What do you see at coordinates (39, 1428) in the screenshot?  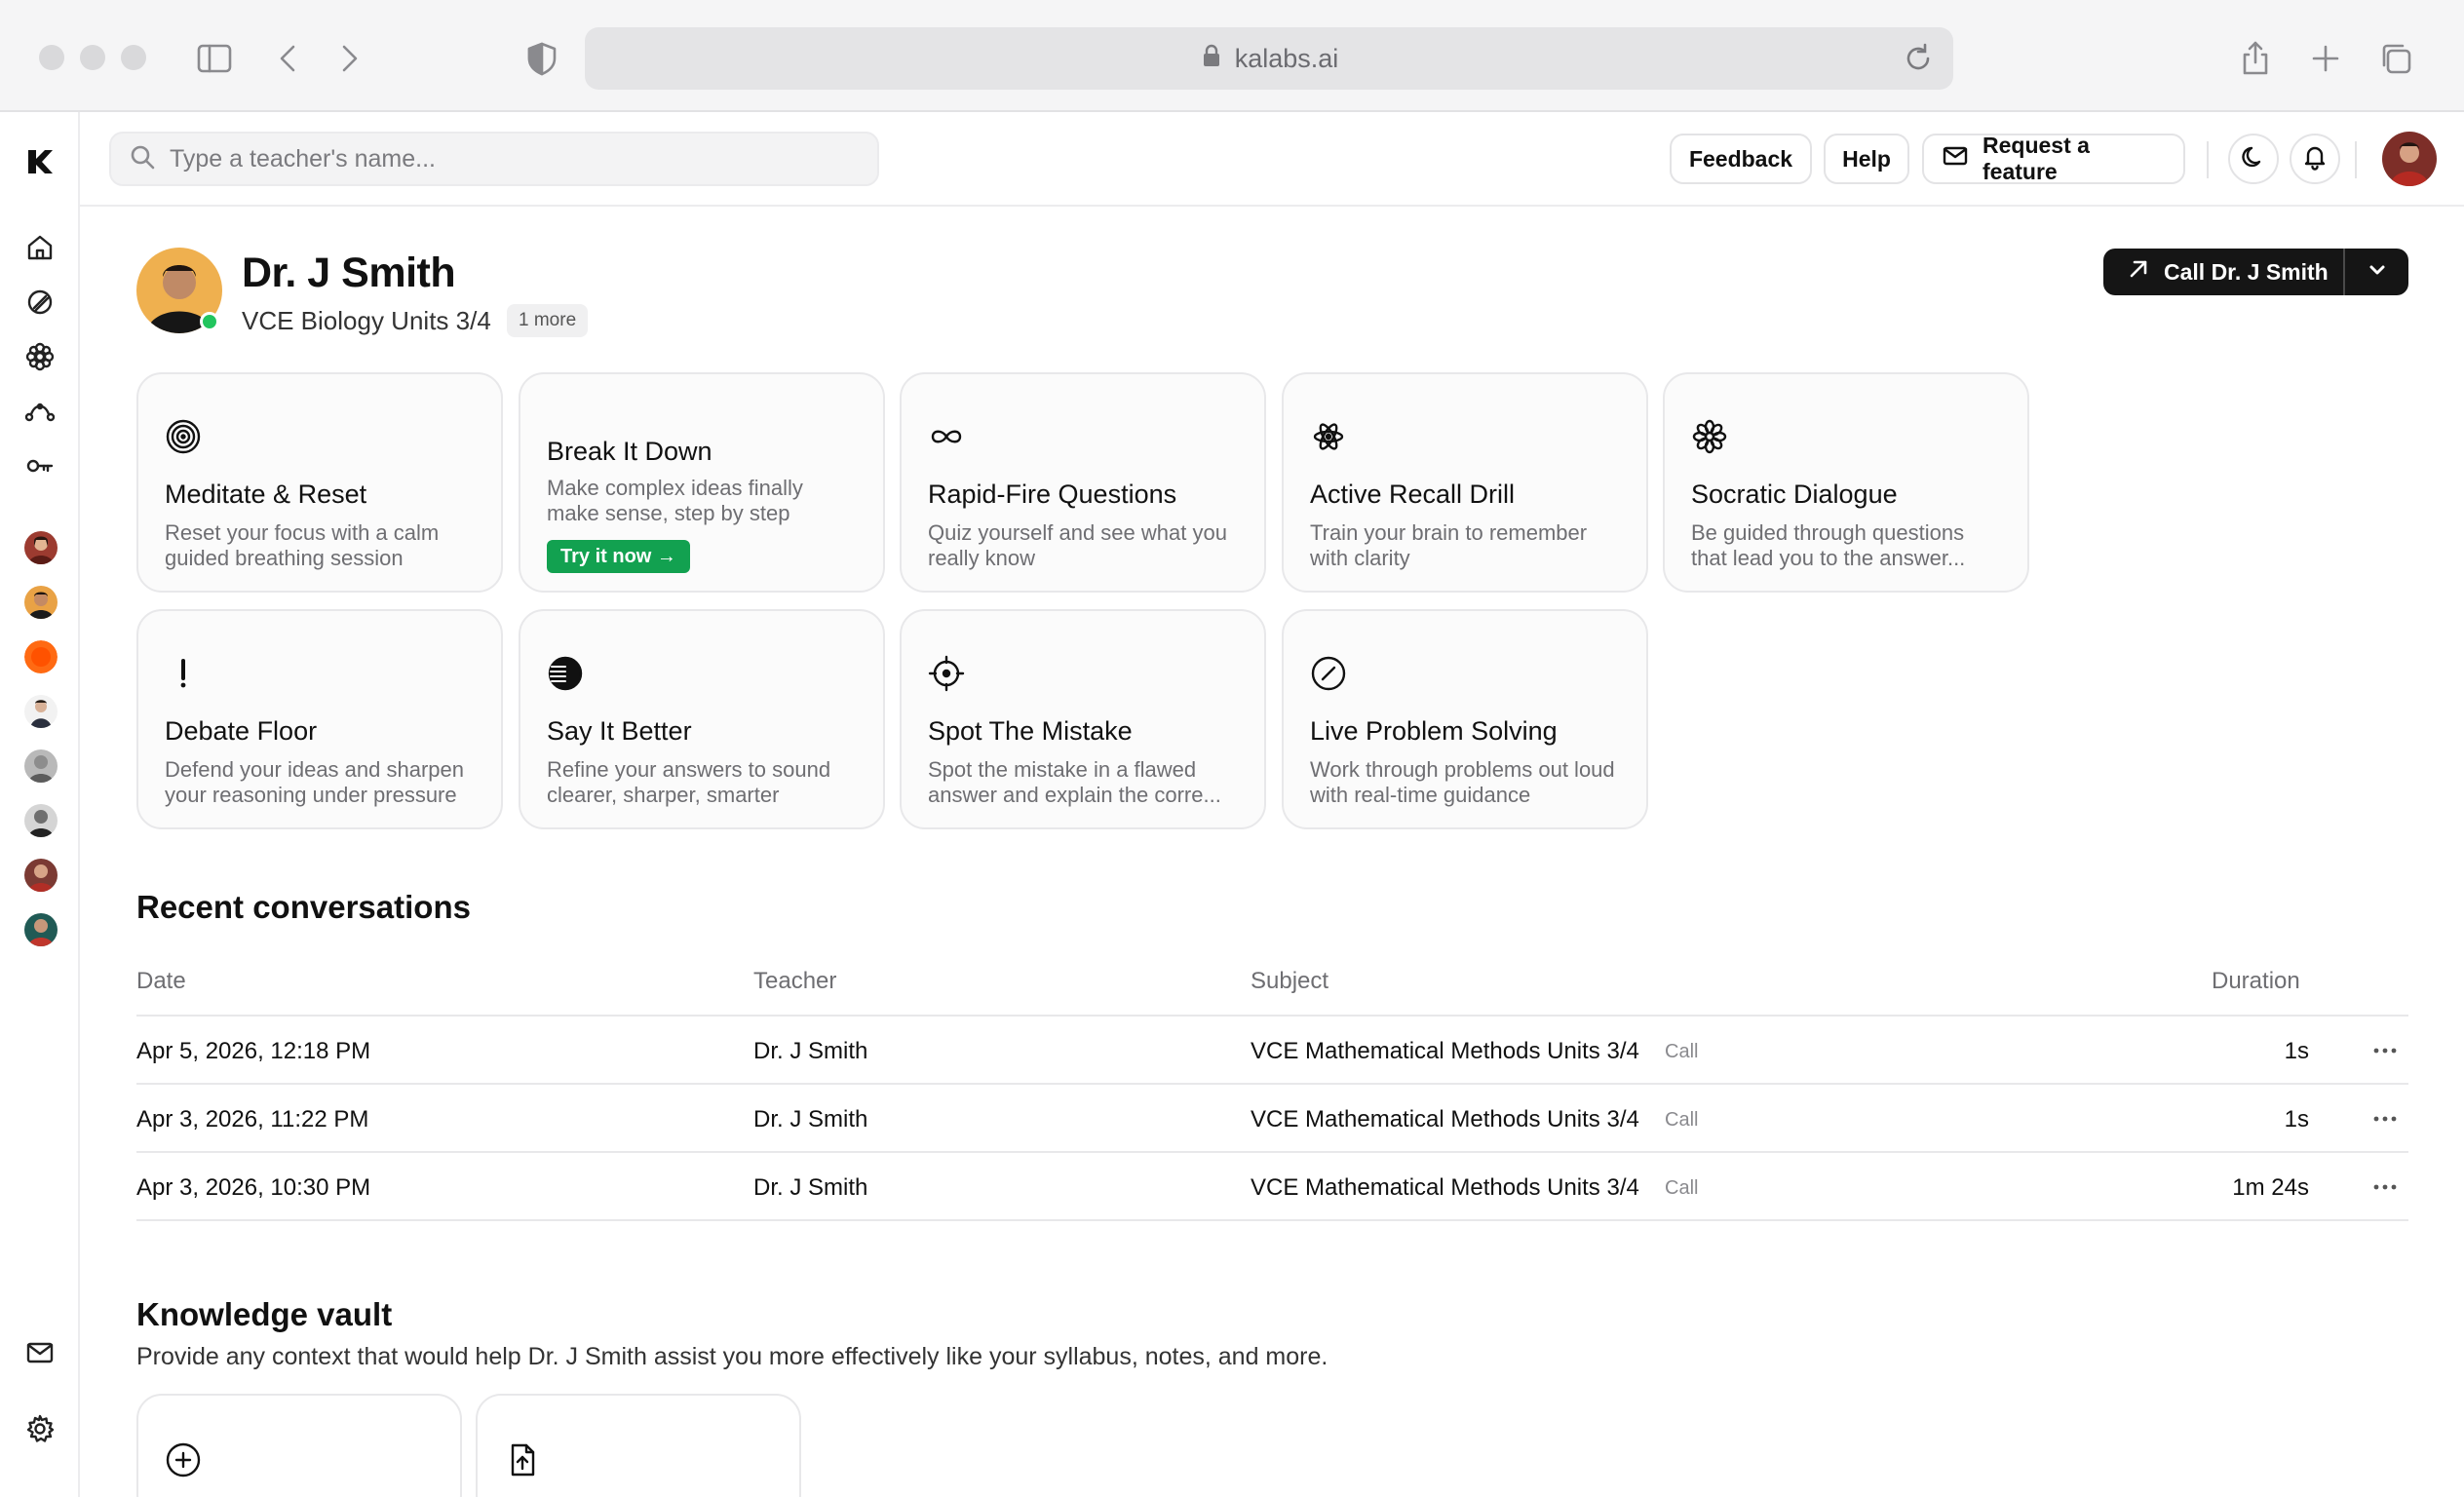 I see `settings-gear-icon` at bounding box center [39, 1428].